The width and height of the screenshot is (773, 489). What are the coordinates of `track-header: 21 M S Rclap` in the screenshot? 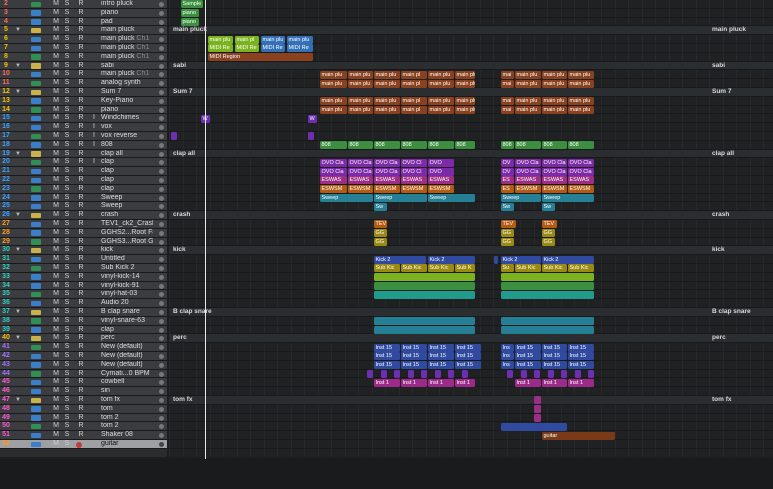 It's located at (83, 171).